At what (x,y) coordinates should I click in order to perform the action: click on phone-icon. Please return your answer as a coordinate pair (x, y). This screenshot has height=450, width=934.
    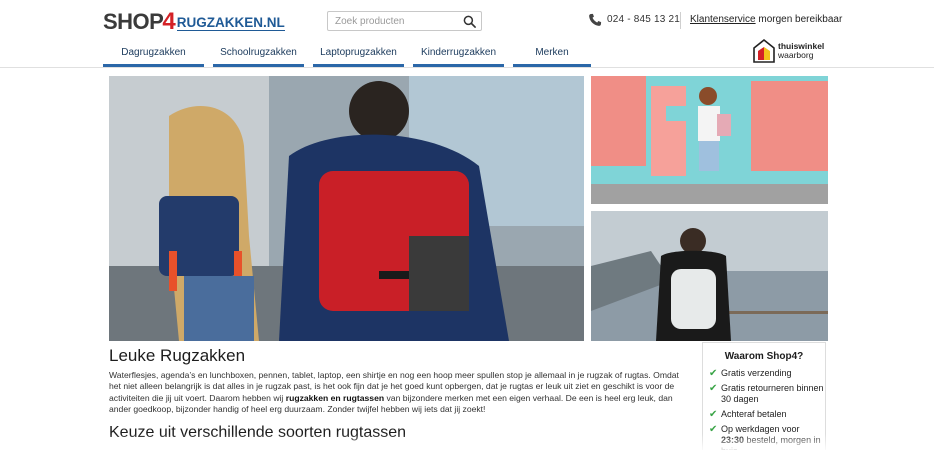
    Looking at the image, I should click on (595, 19).